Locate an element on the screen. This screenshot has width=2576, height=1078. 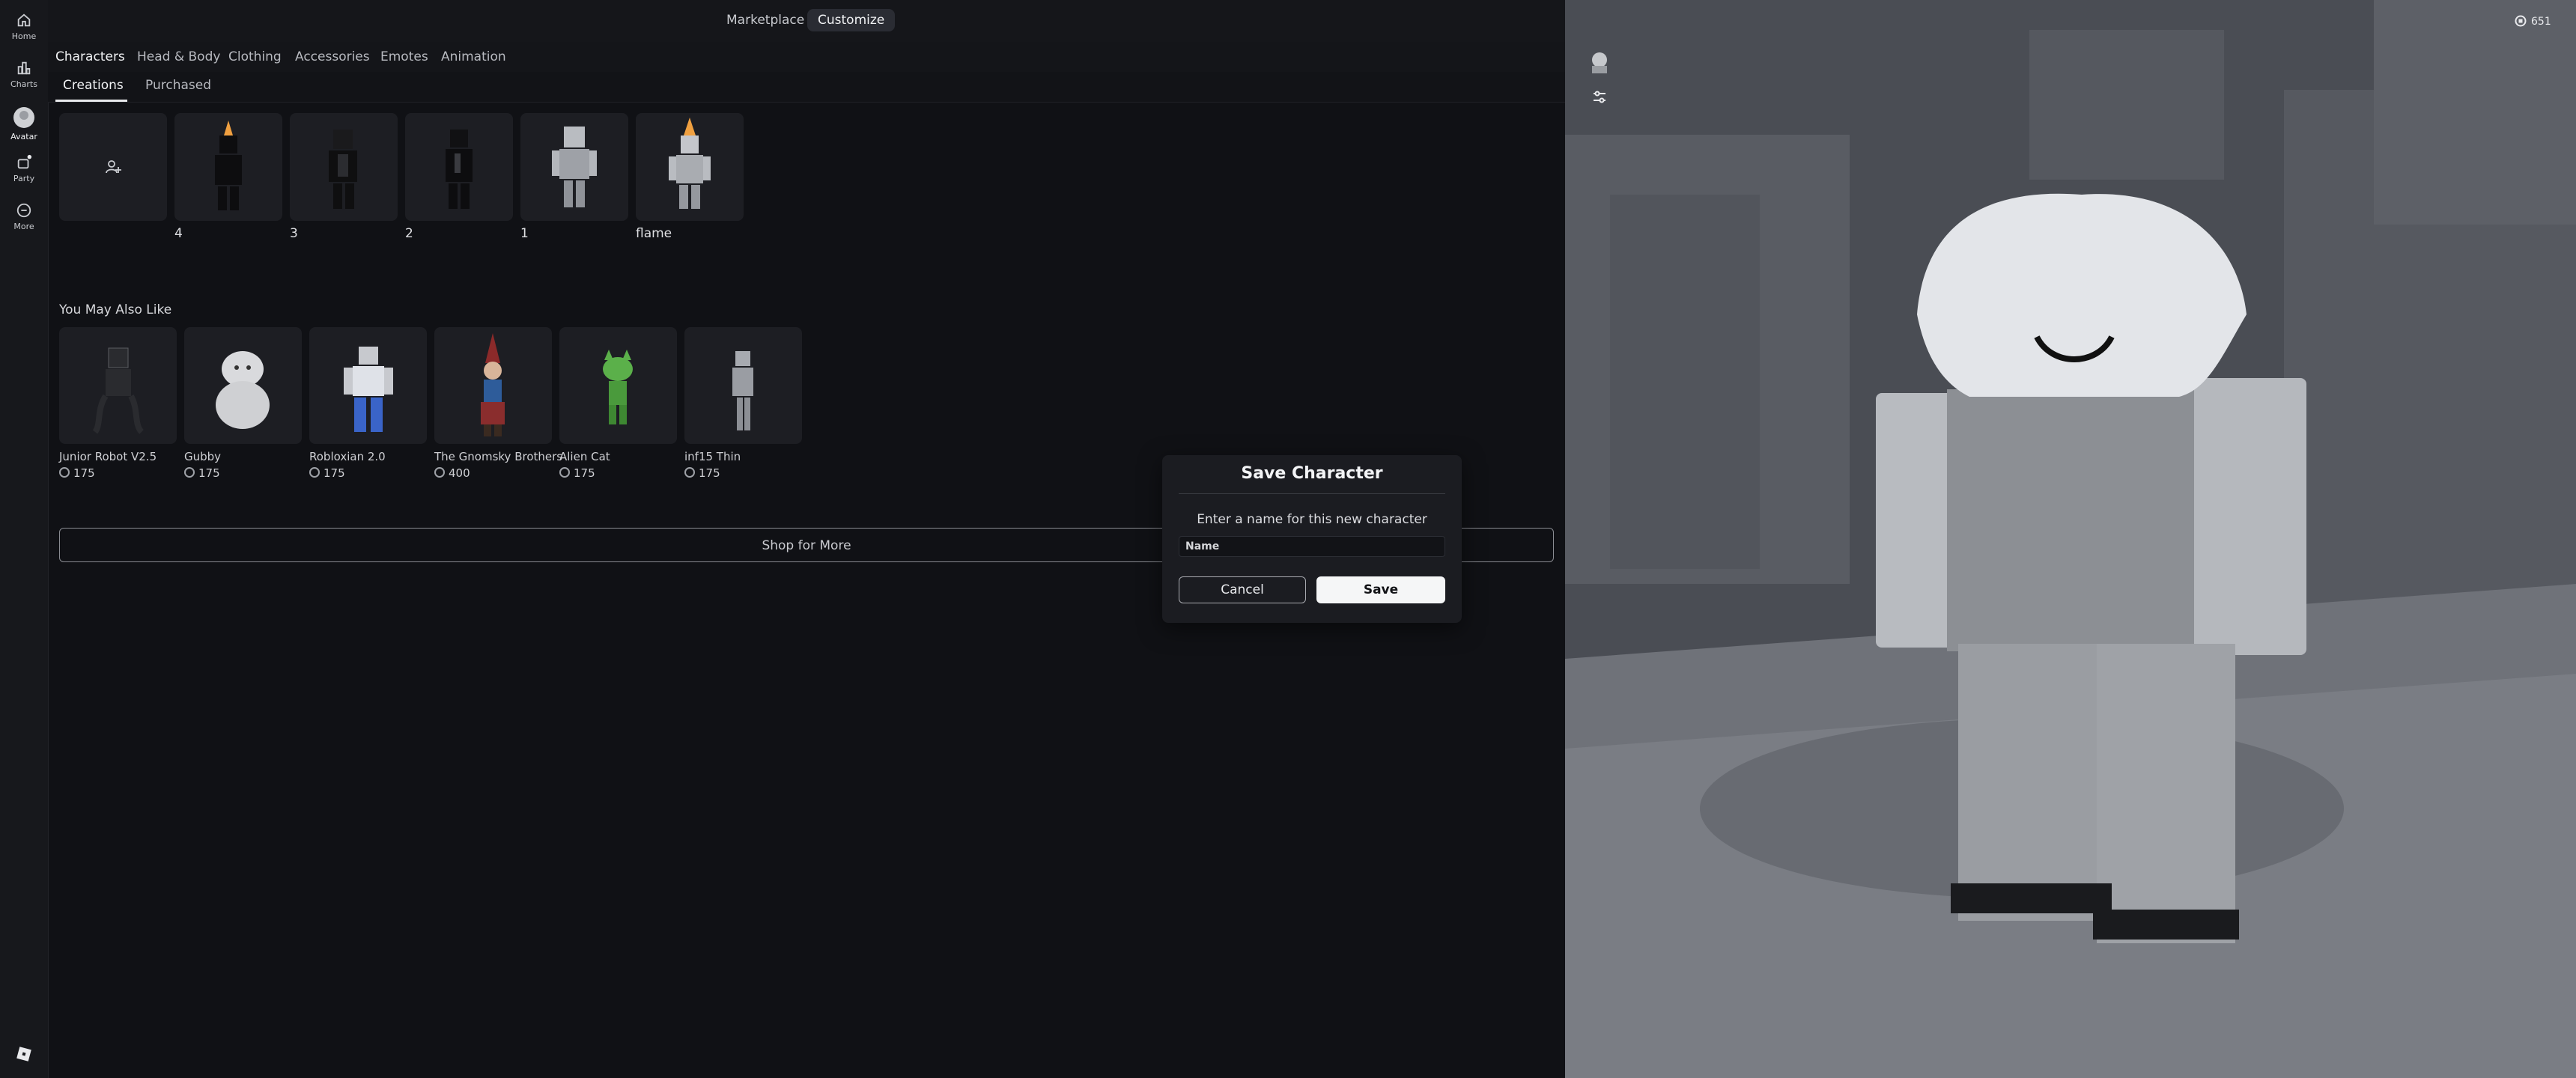
recommend-item-name: The Gnomsky Brothers is located at coordinates (498, 456).